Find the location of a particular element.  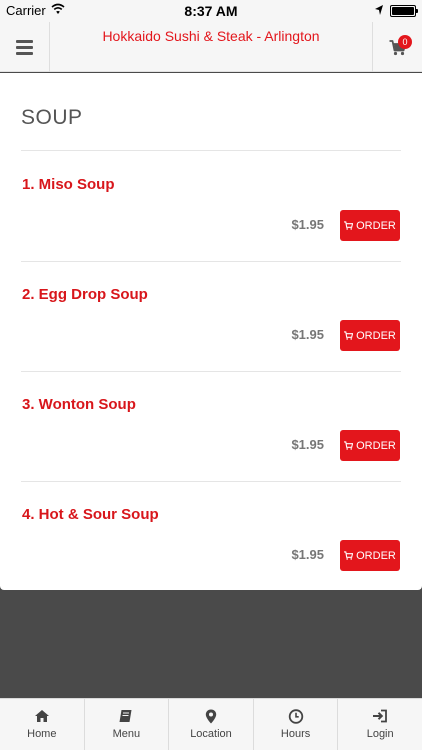

book-icon is located at coordinates (125, 716).